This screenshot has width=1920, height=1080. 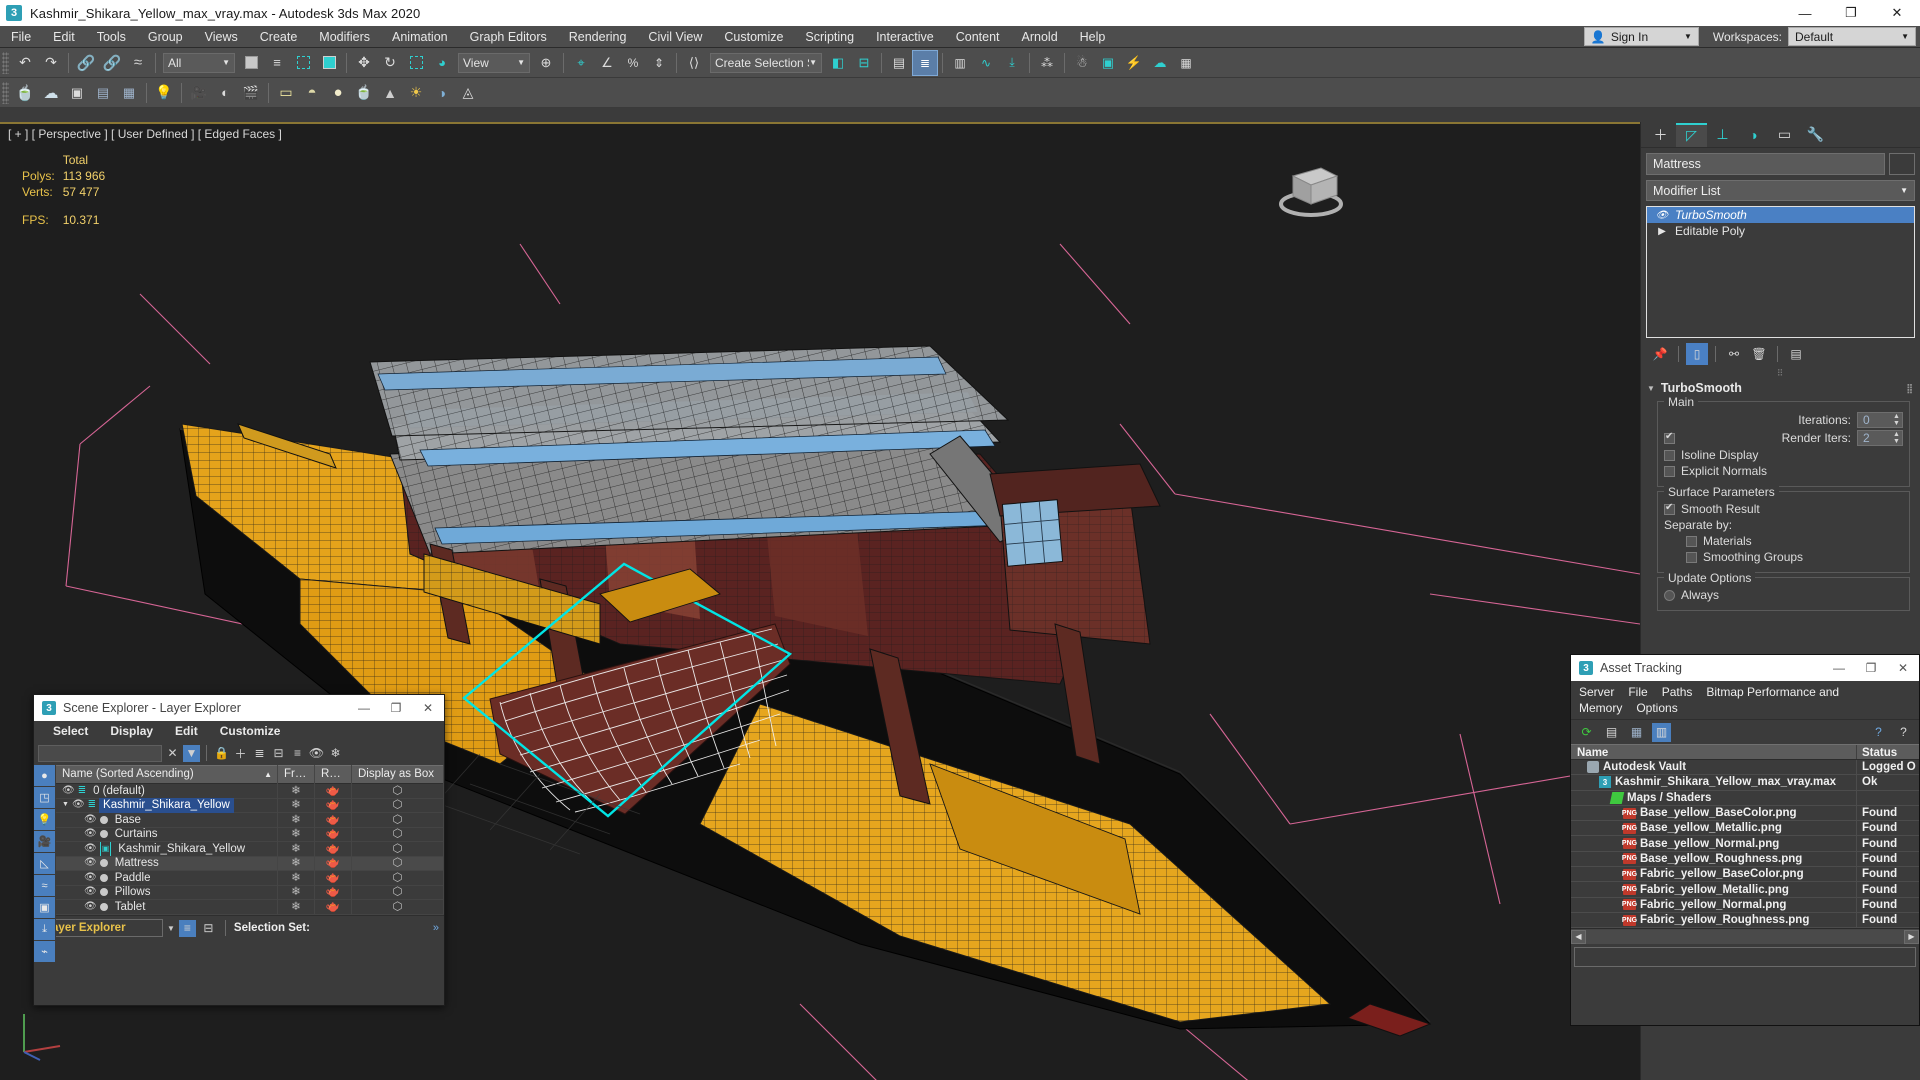 I want to click on menu-item-create: Create, so click(x=279, y=37).